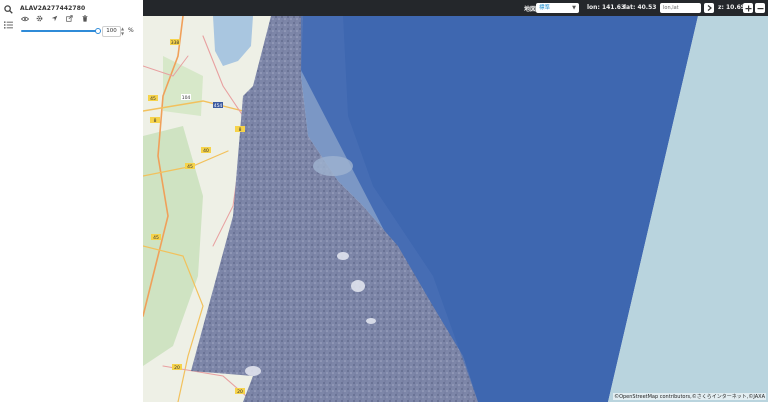 This screenshot has width=768, height=402. I want to click on sediment-plume, so click(333, 166).